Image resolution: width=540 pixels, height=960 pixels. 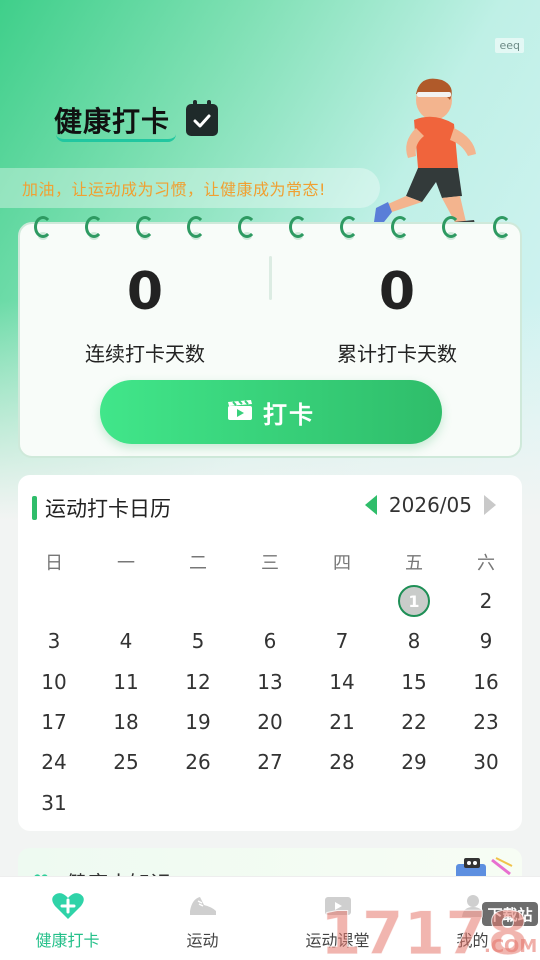 What do you see at coordinates (342, 762) in the screenshot?
I see `calendar-day: 28` at bounding box center [342, 762].